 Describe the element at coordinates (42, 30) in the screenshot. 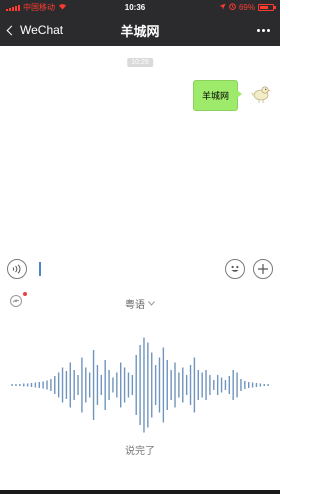

I see `back-label: WeChat` at that location.